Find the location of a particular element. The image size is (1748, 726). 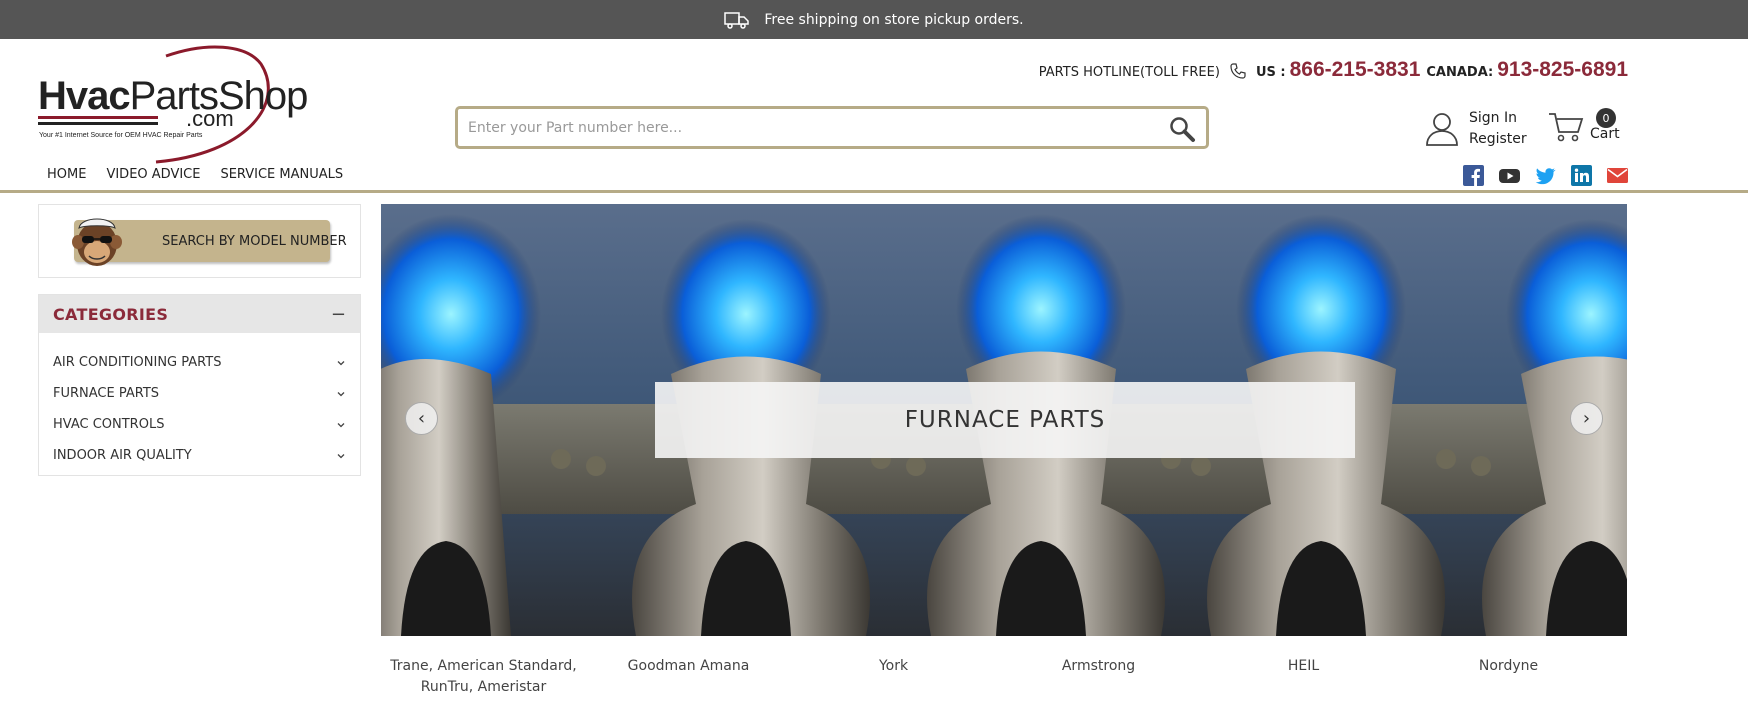

user-icon is located at coordinates (1442, 129).